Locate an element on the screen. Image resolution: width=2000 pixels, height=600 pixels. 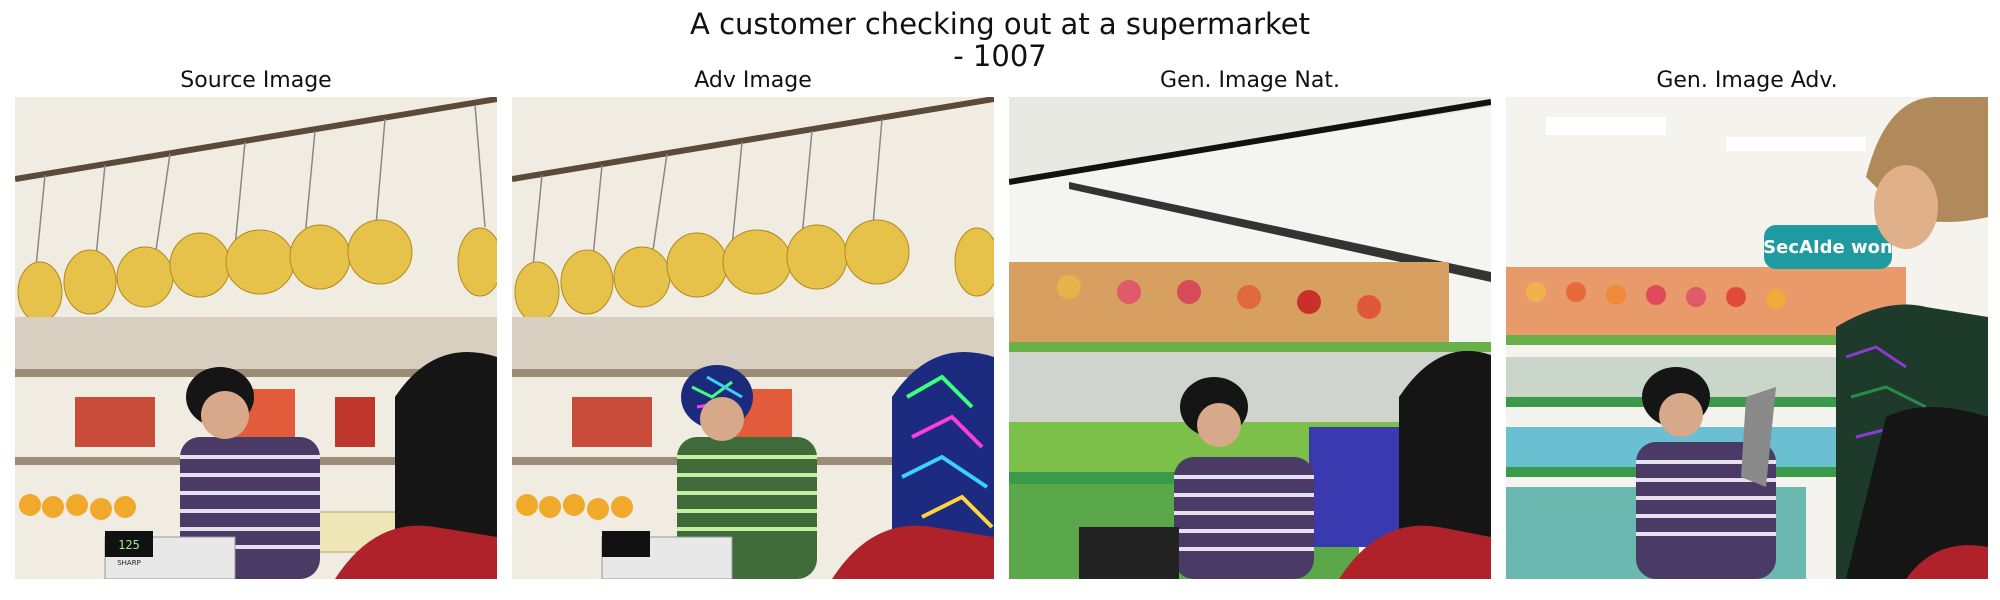
panel-title-adv: Adv Image is located at coordinates (753, 80).